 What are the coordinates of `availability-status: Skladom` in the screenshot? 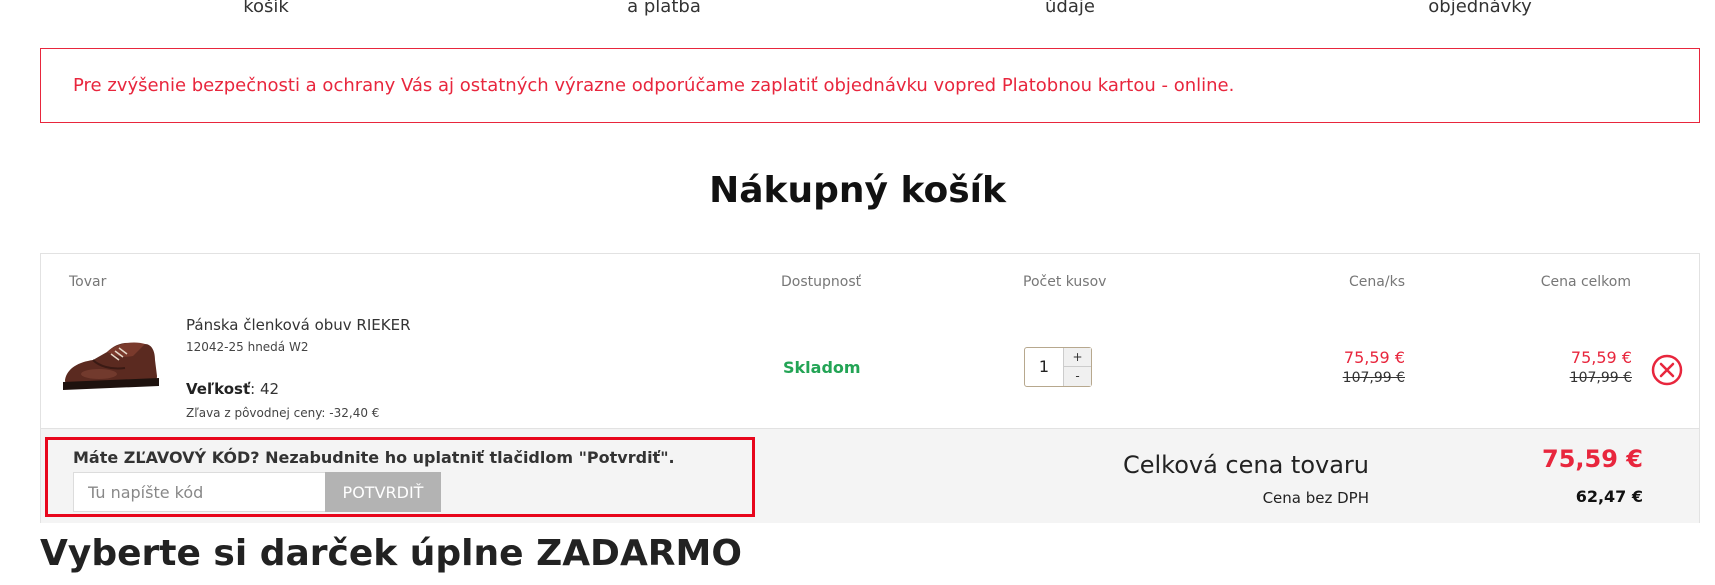 It's located at (822, 367).